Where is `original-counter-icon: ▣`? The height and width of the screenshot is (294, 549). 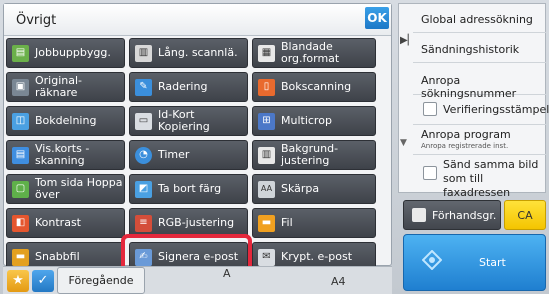 original-counter-icon: ▣ is located at coordinates (20, 87).